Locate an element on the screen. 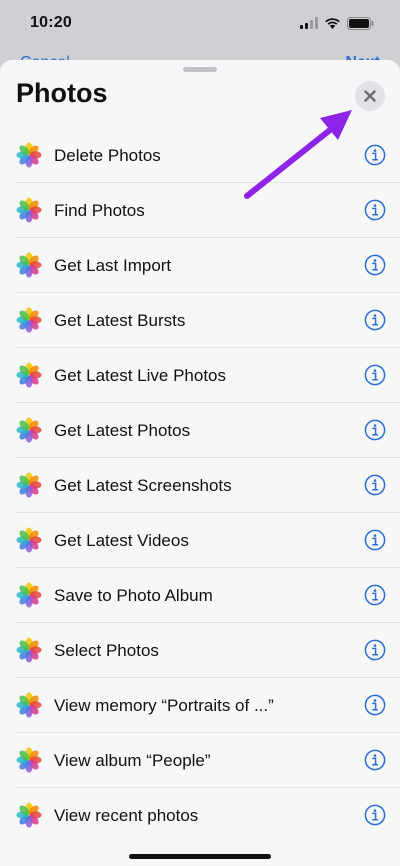 This screenshot has width=400, height=866. battery-icon is located at coordinates (360, 23).